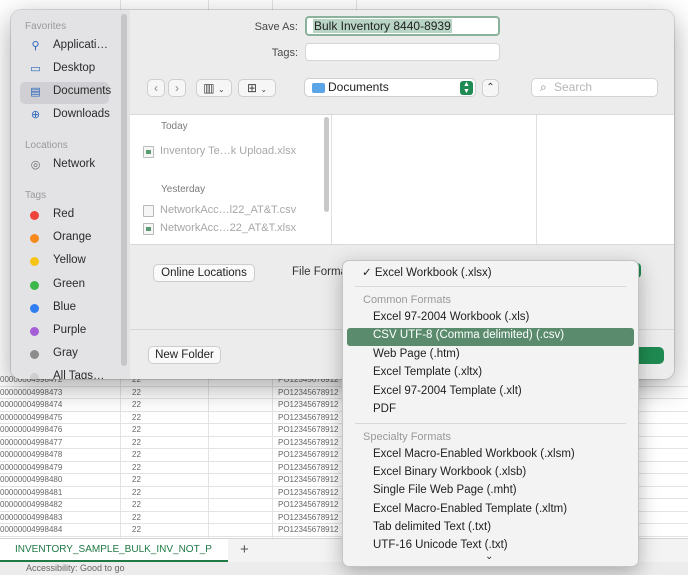 The image size is (688, 575). I want to click on search-placeholder: Search, so click(573, 87).